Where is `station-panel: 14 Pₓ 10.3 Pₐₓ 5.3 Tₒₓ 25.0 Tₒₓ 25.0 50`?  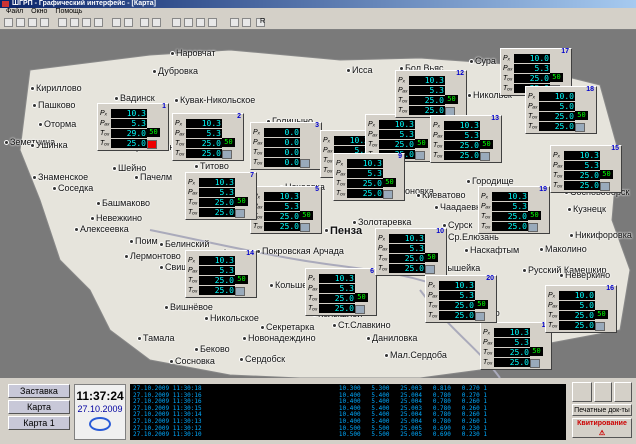
station-panel: 14 Pₓ 10.3 Pₐₓ 5.3 Tₒₓ 25.0 Tₒₓ 25.0 50 is located at coordinates (221, 274).